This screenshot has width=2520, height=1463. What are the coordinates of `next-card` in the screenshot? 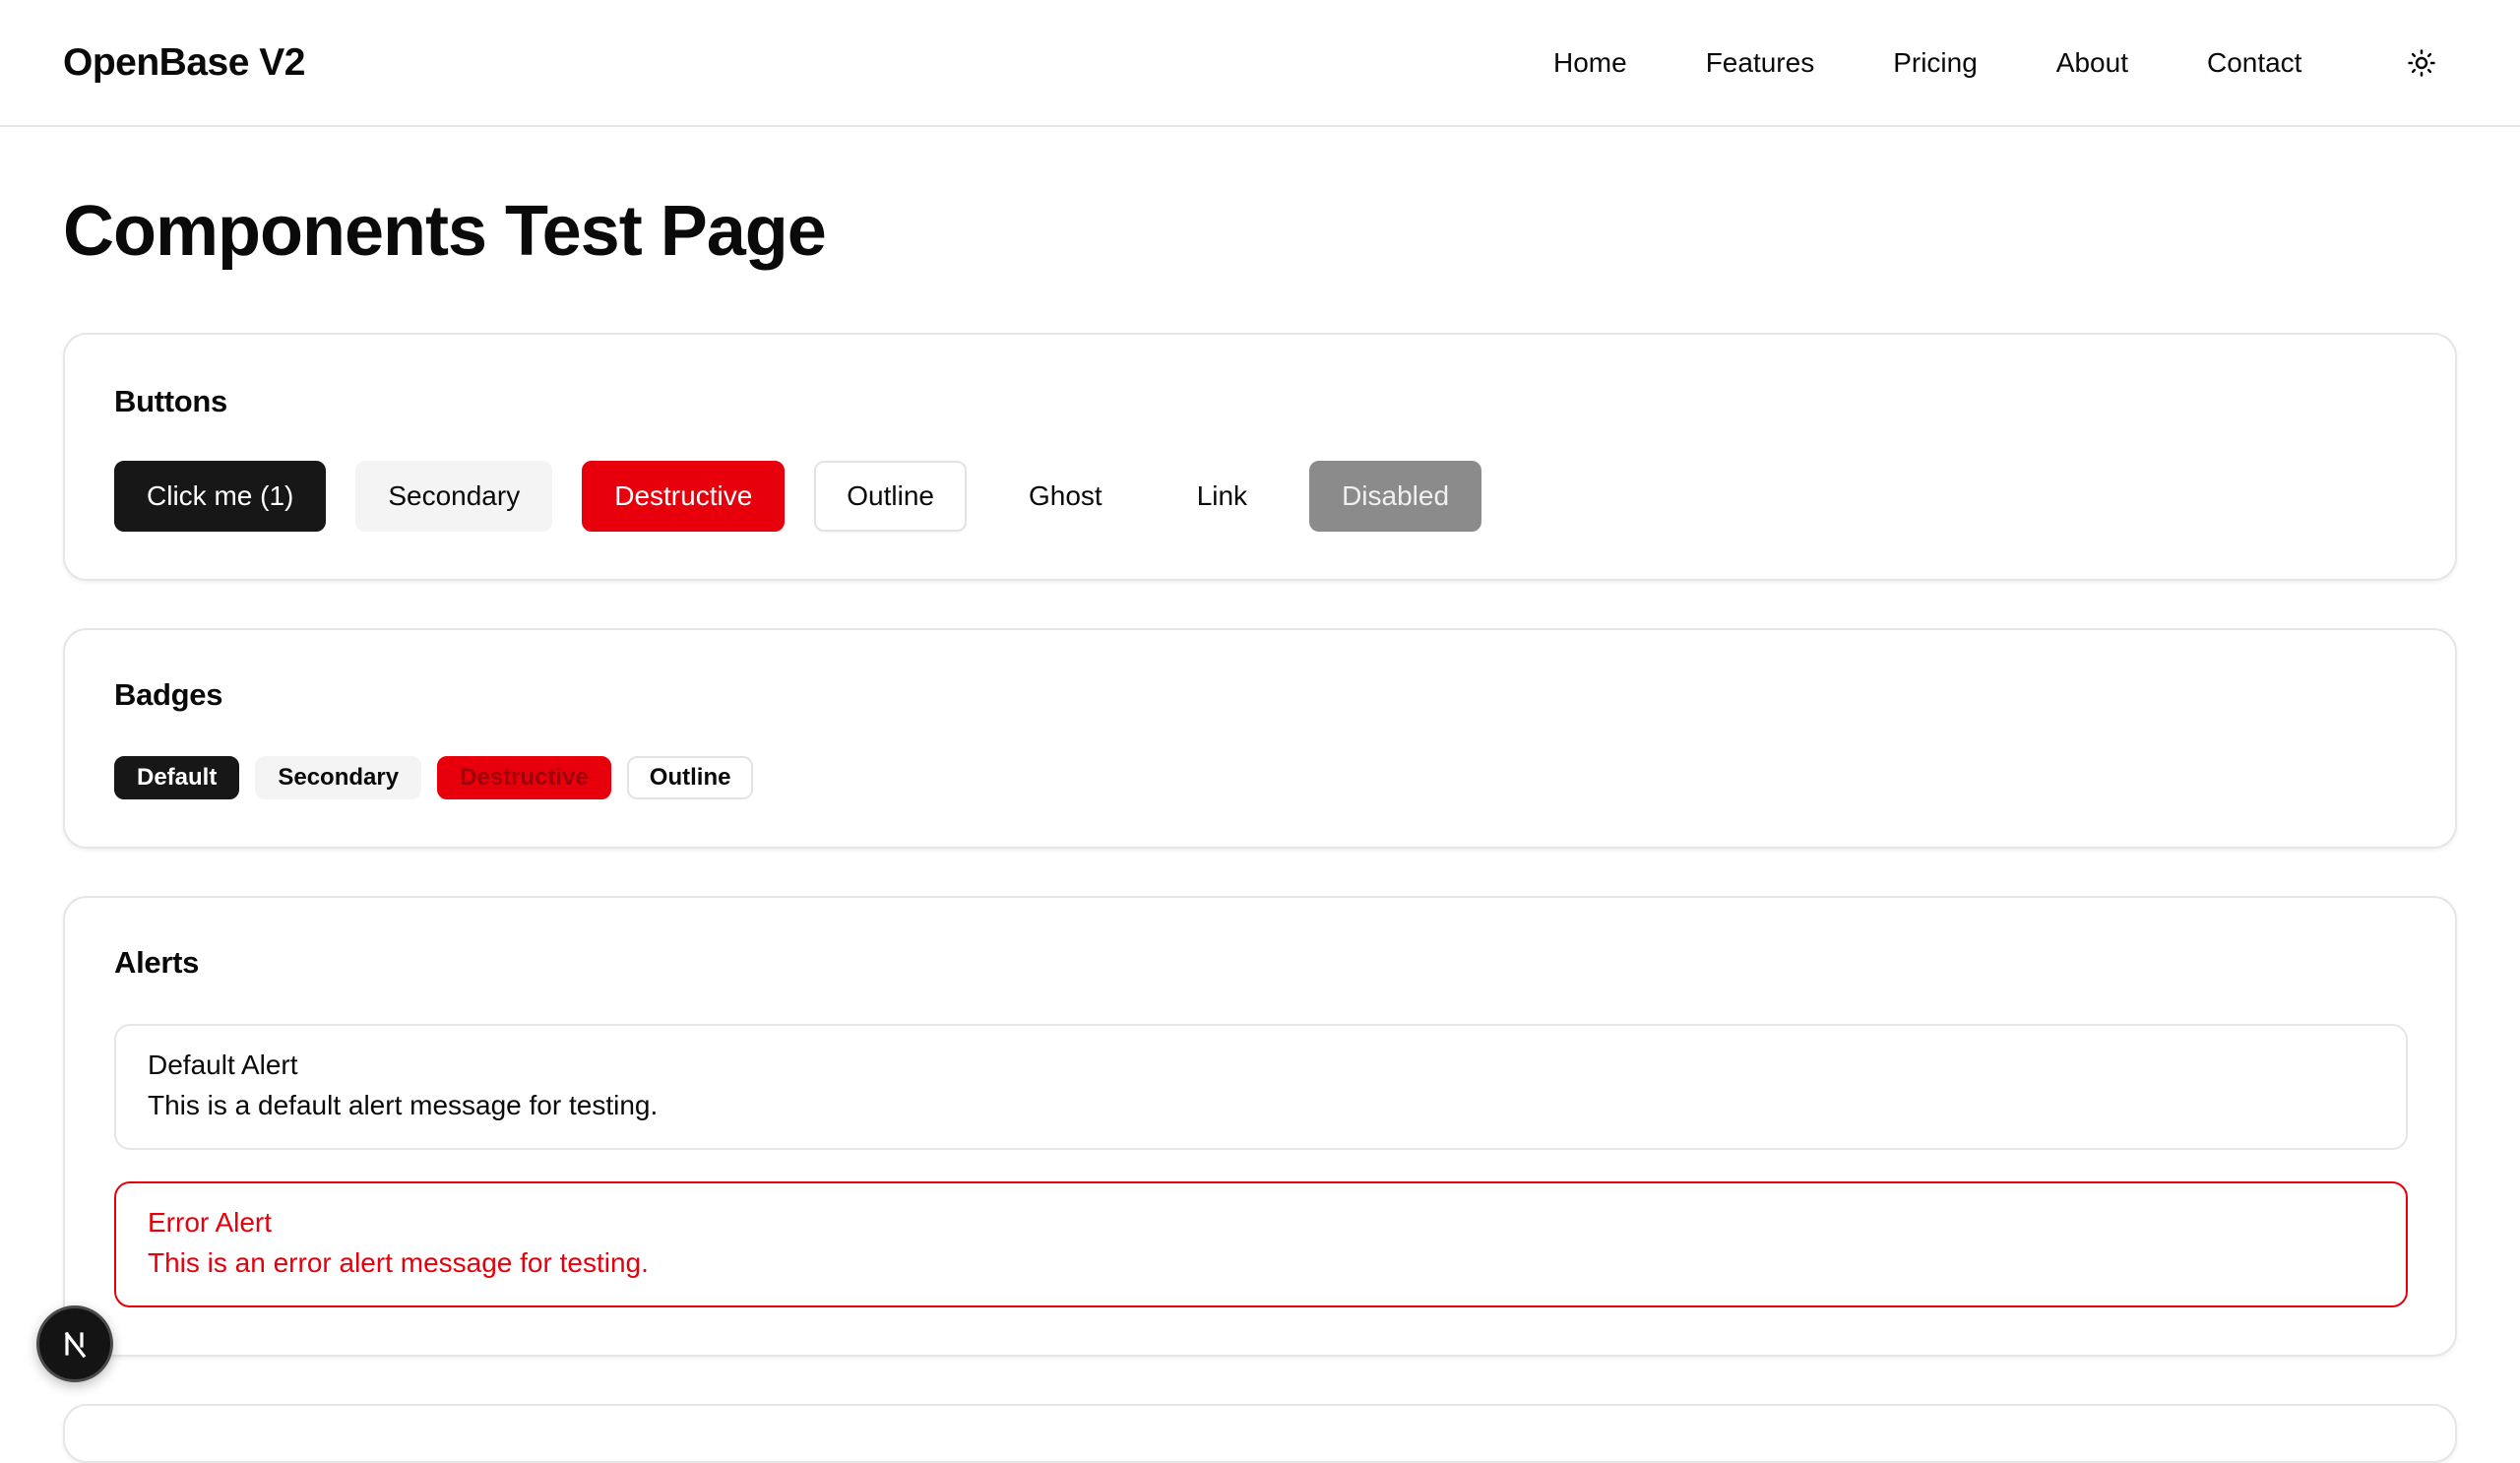 It's located at (1260, 1433).